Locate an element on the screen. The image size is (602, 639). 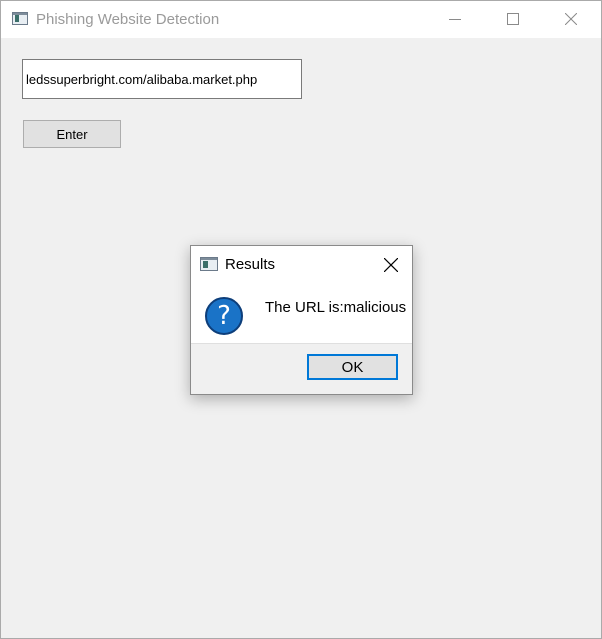
minimize-button is located at coordinates (455, 19).